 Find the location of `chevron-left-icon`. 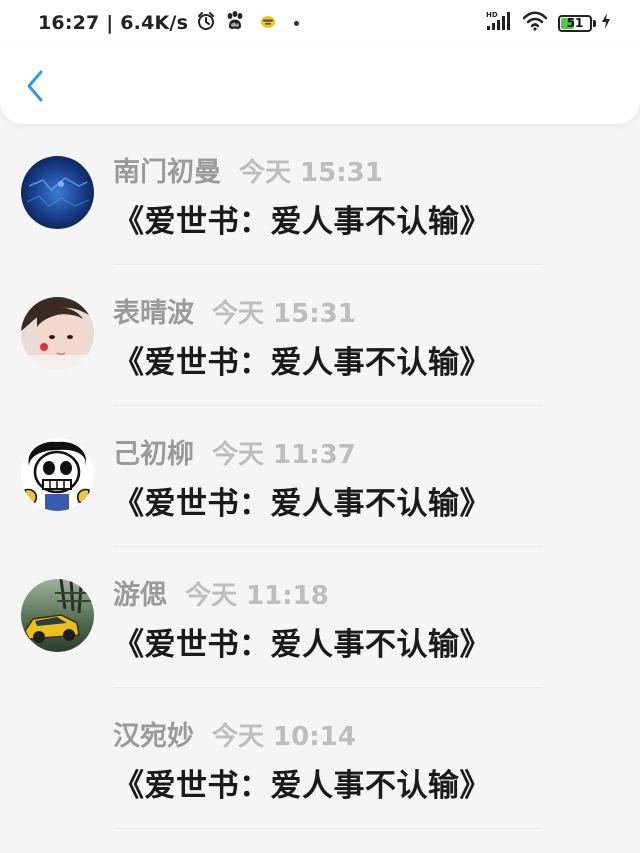

chevron-left-icon is located at coordinates (35, 86).